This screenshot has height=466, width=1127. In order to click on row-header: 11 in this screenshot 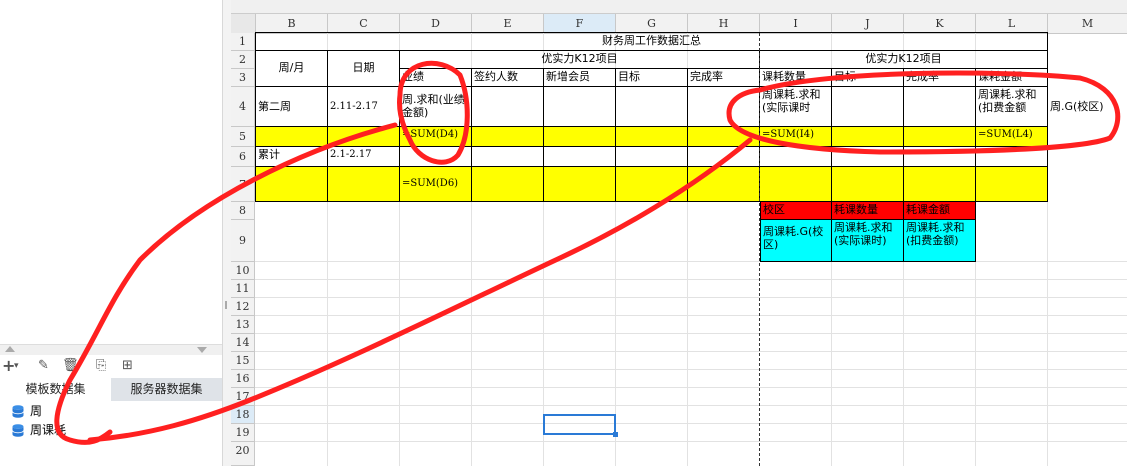, I will do `click(243, 289)`.